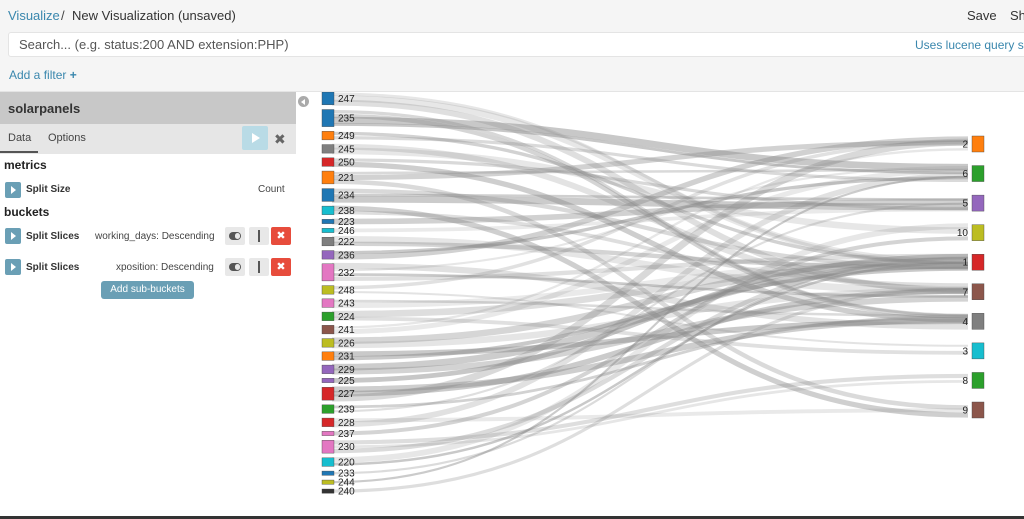  I want to click on sankey-source-label: 221, so click(346, 178).